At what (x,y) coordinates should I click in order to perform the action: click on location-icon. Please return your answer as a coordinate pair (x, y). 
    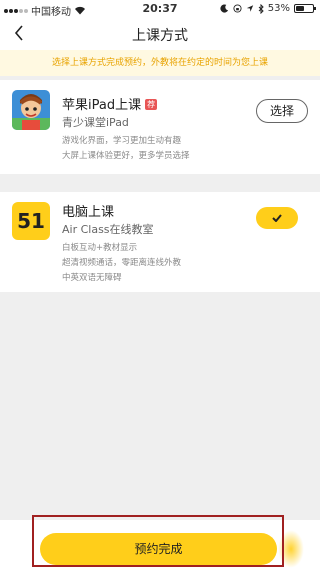
    Looking at the image, I should click on (249, 8).